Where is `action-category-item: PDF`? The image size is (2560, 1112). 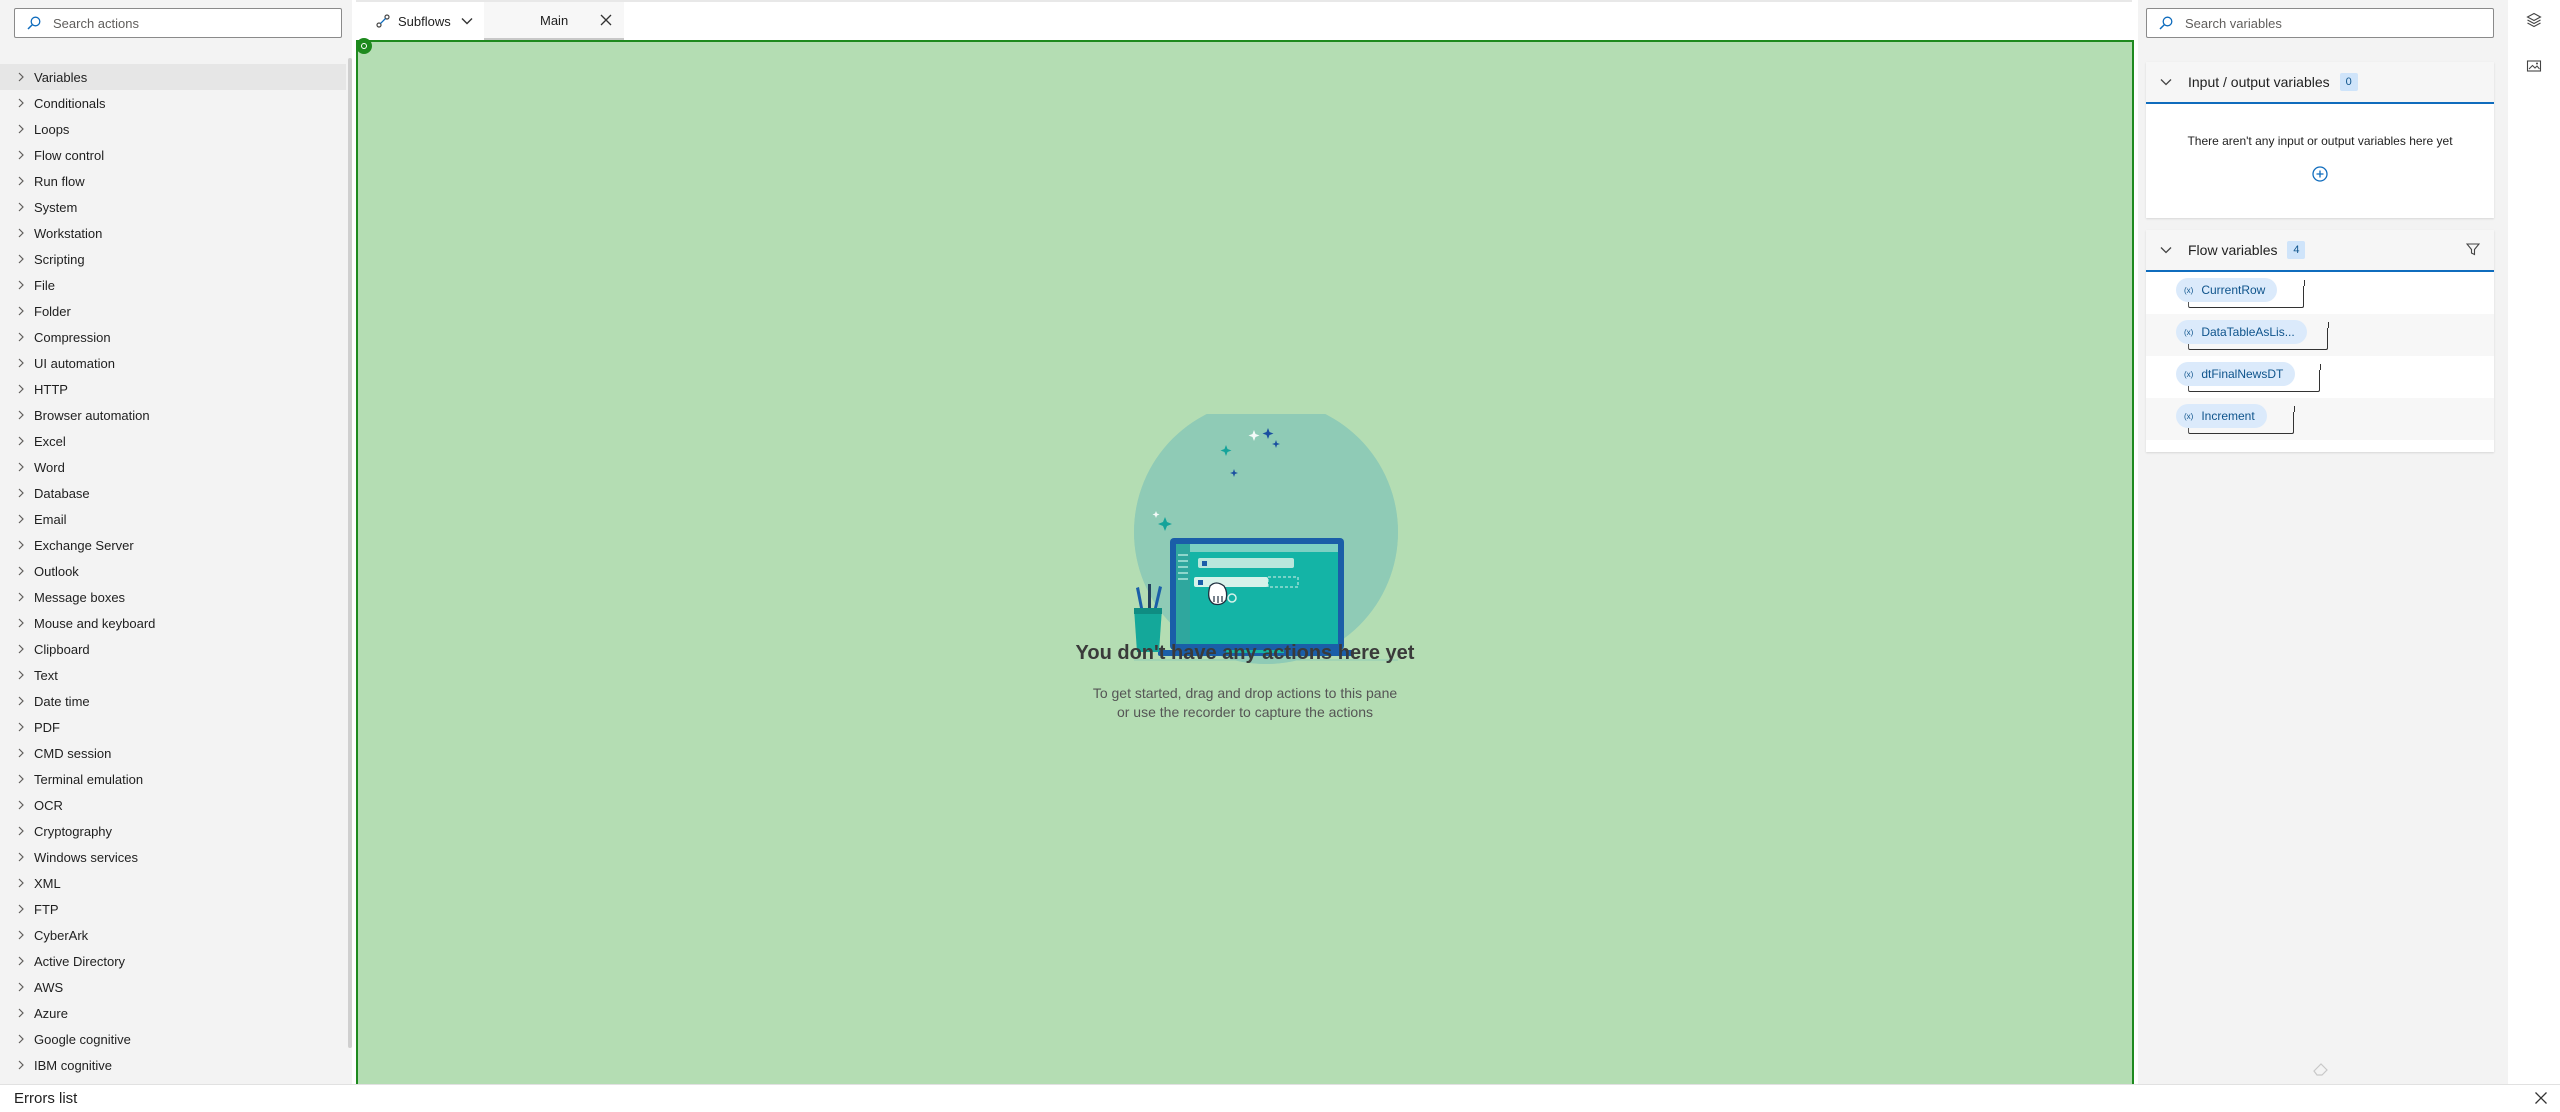 action-category-item: PDF is located at coordinates (173, 727).